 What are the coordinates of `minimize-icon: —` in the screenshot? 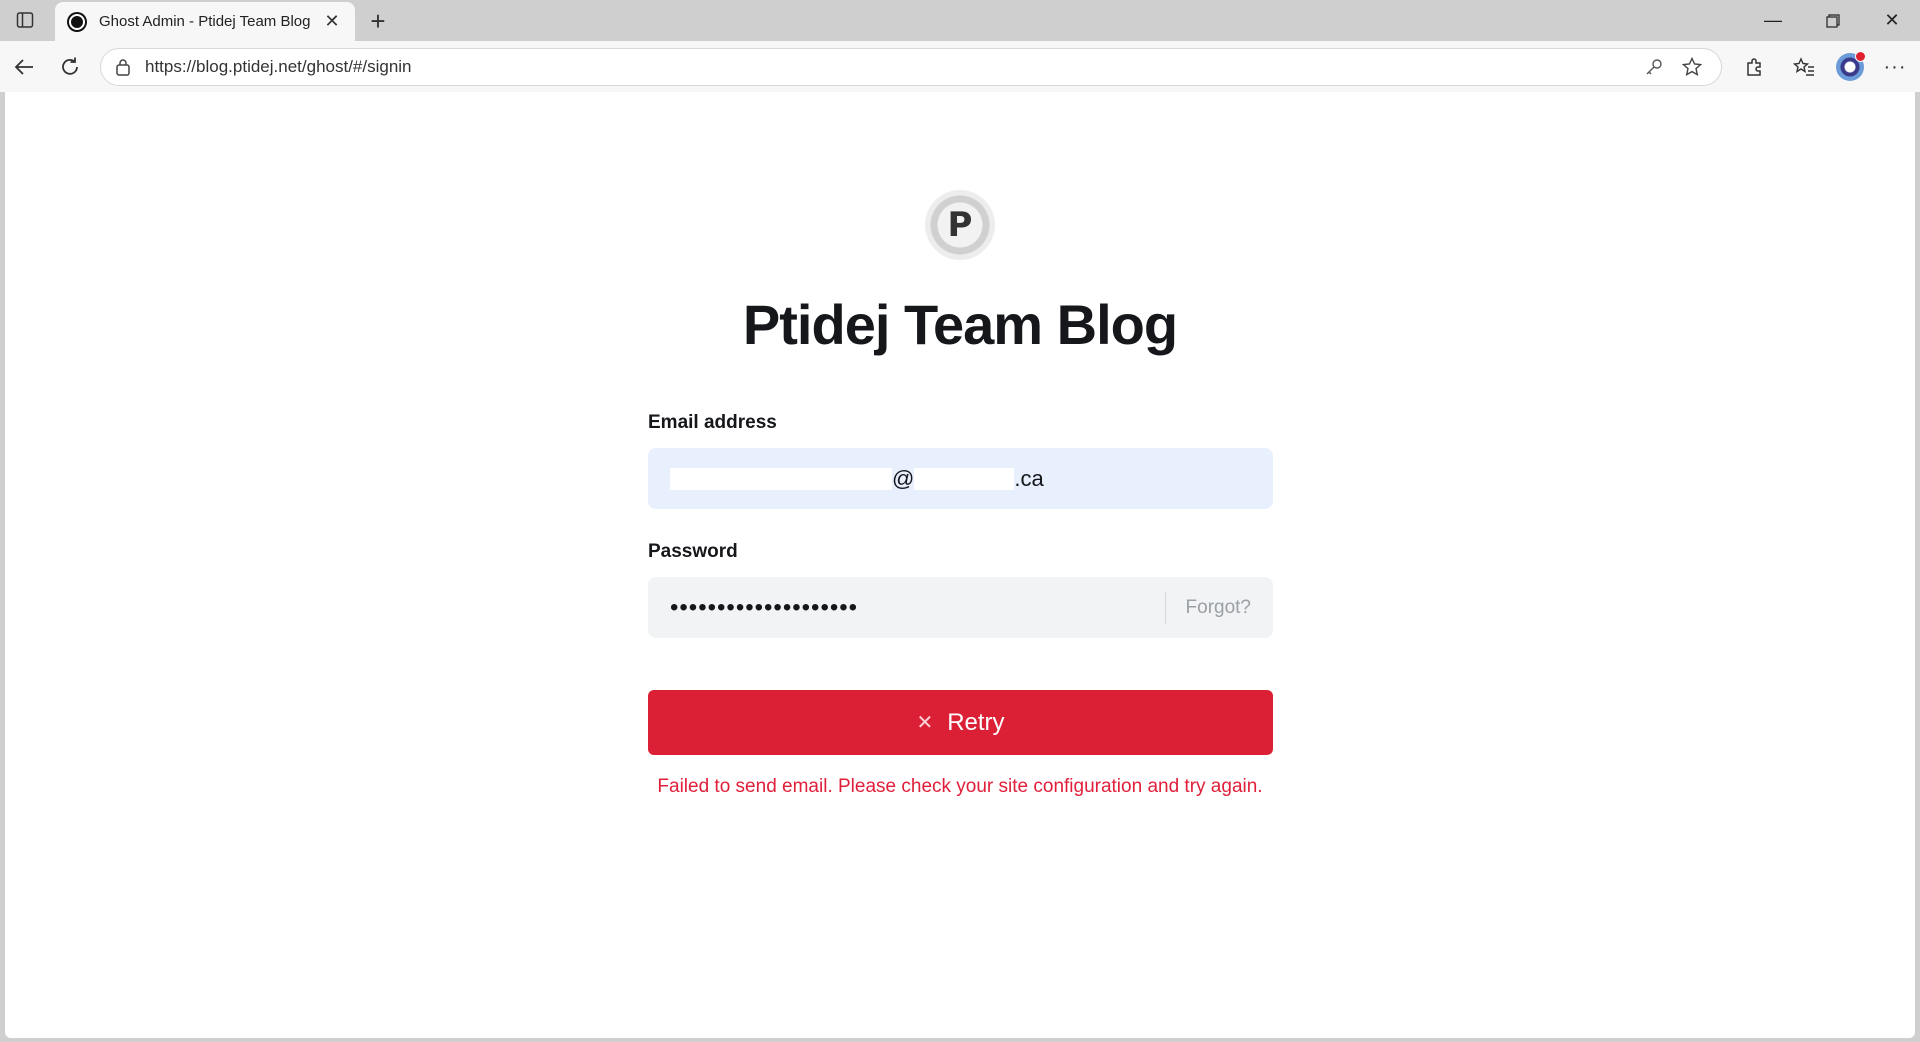 It's located at (1773, 20).